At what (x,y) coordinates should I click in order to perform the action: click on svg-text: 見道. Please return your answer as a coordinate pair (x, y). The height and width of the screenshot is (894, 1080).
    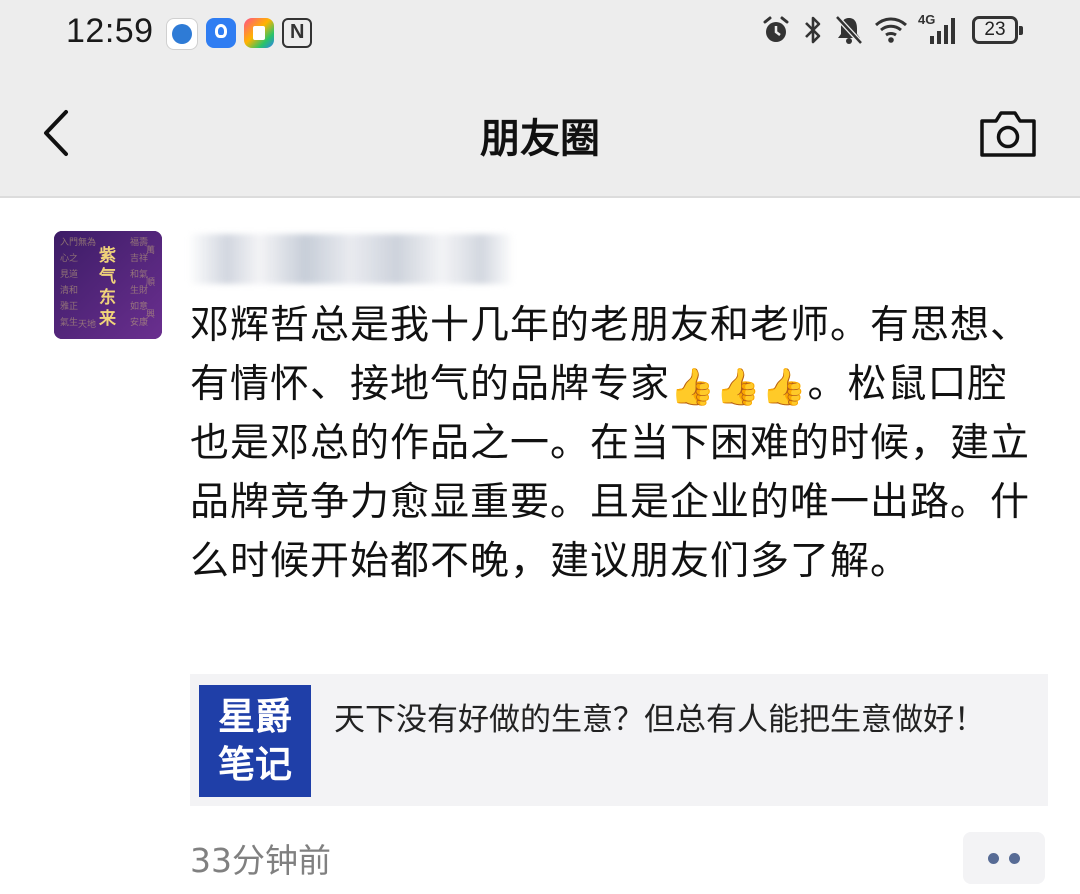
    Looking at the image, I should click on (69, 274).